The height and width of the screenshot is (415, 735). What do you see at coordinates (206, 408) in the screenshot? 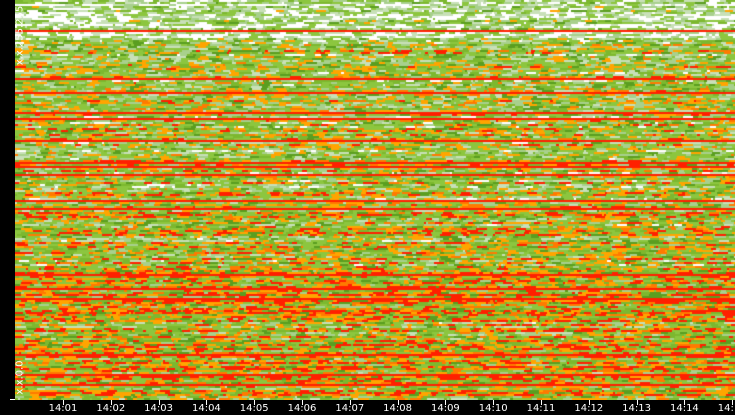
I see `x-tick-label: 14:04` at bounding box center [206, 408].